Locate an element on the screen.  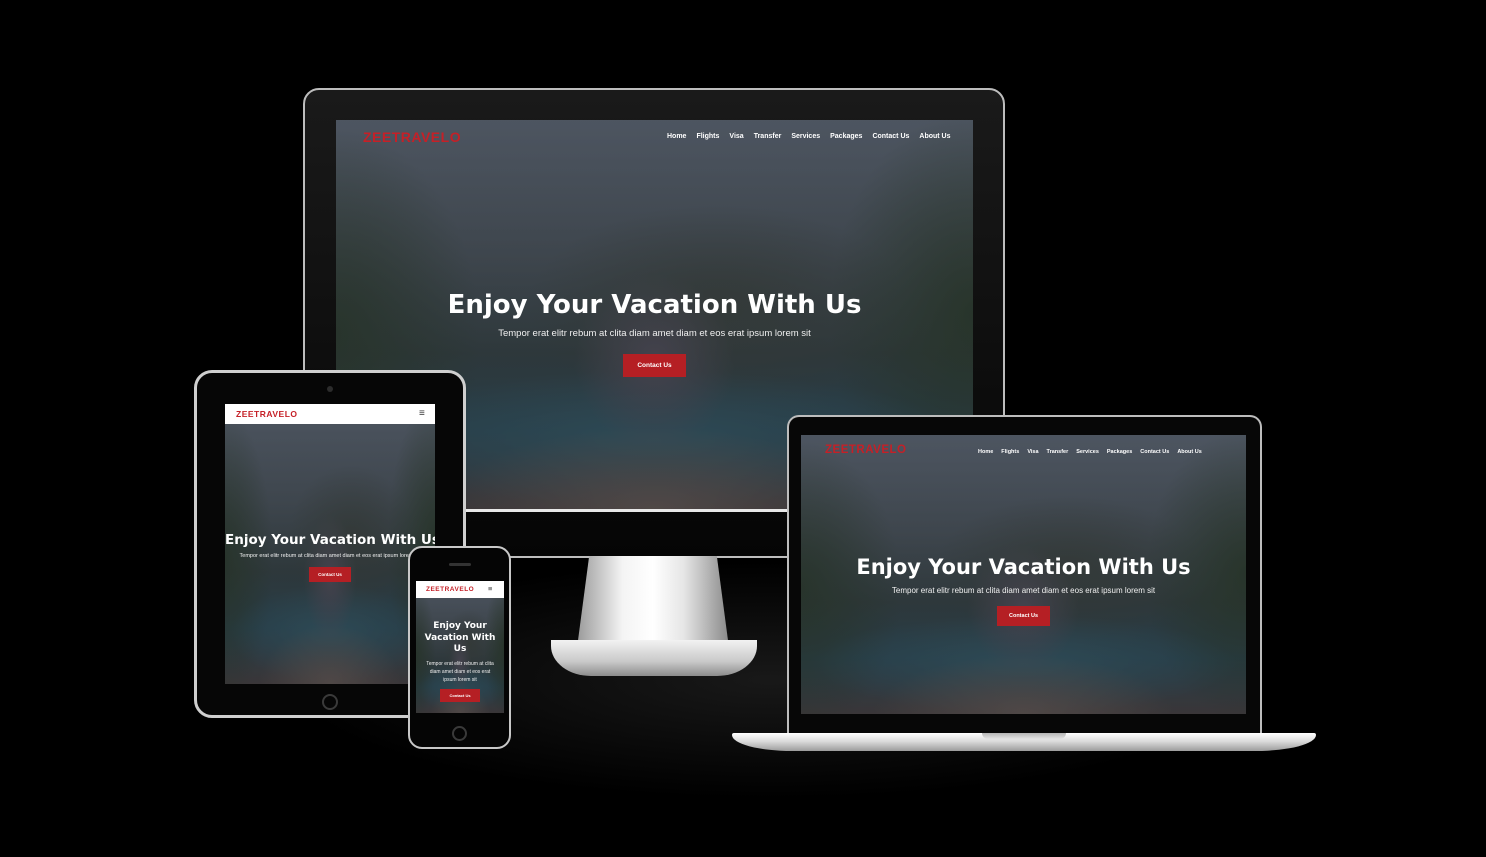
tablet-camera is located at coordinates (330, 389).